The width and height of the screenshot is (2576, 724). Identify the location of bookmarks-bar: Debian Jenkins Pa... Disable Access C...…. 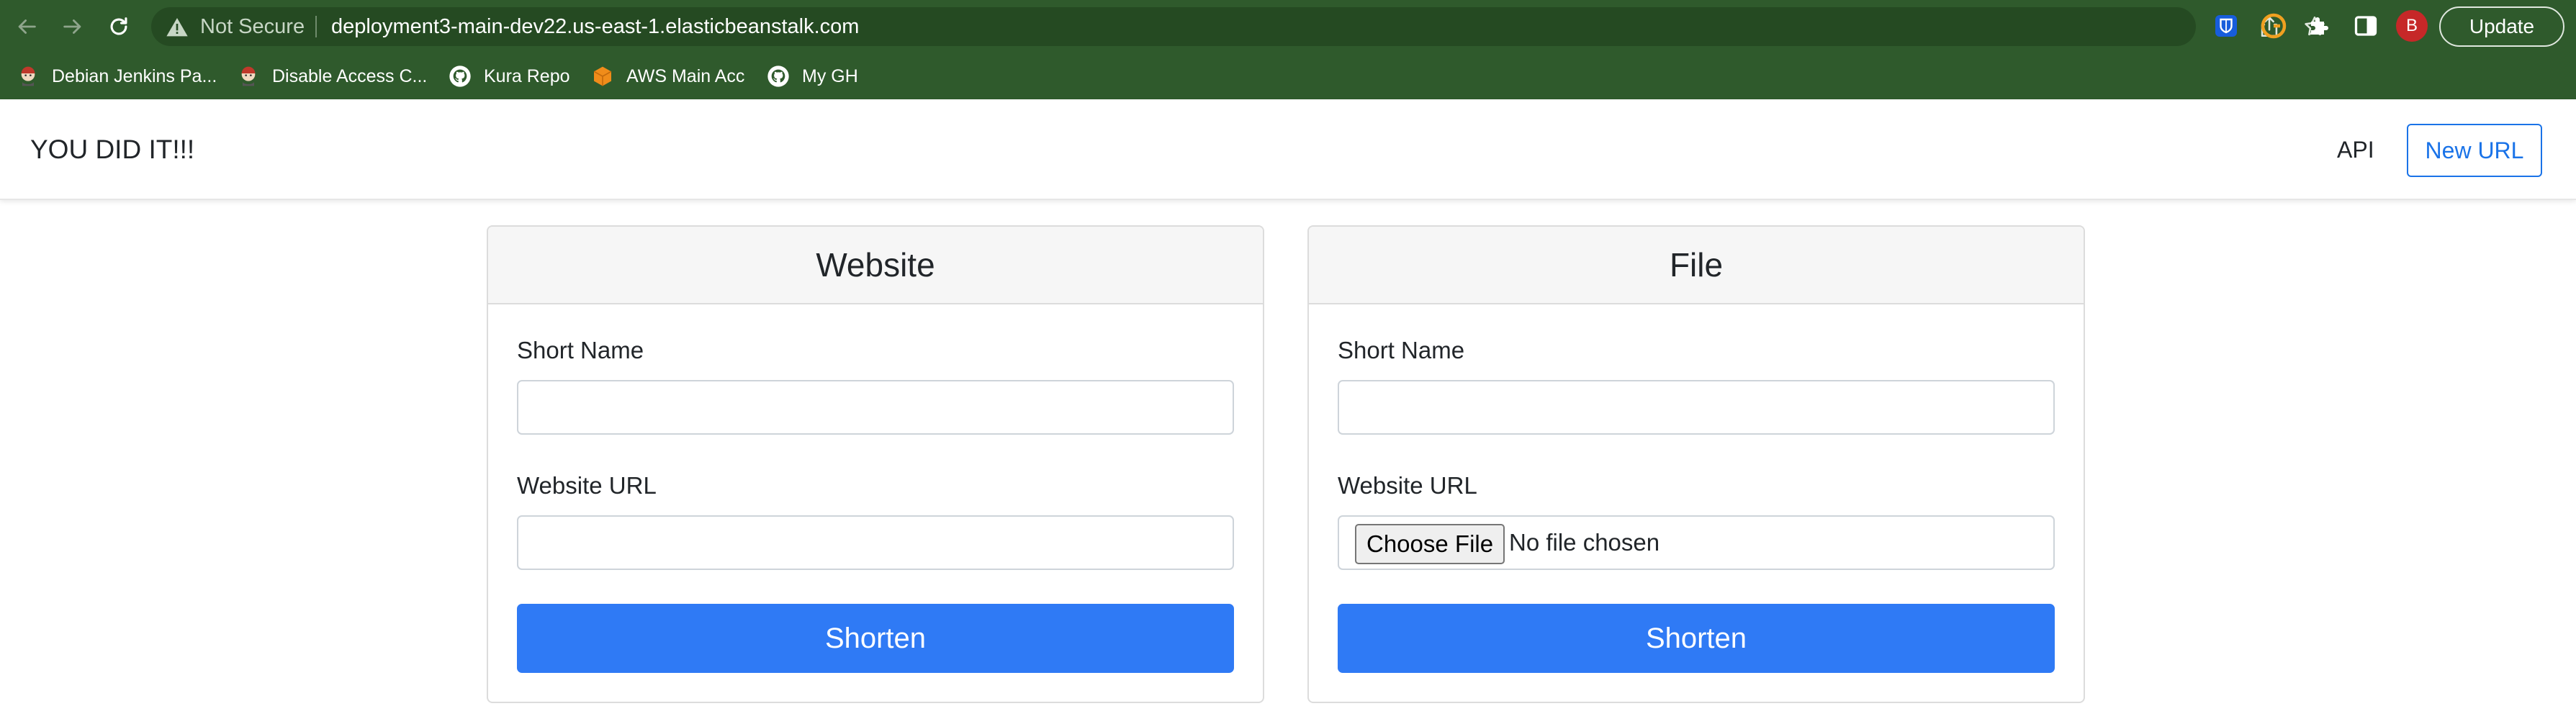
(1288, 76).